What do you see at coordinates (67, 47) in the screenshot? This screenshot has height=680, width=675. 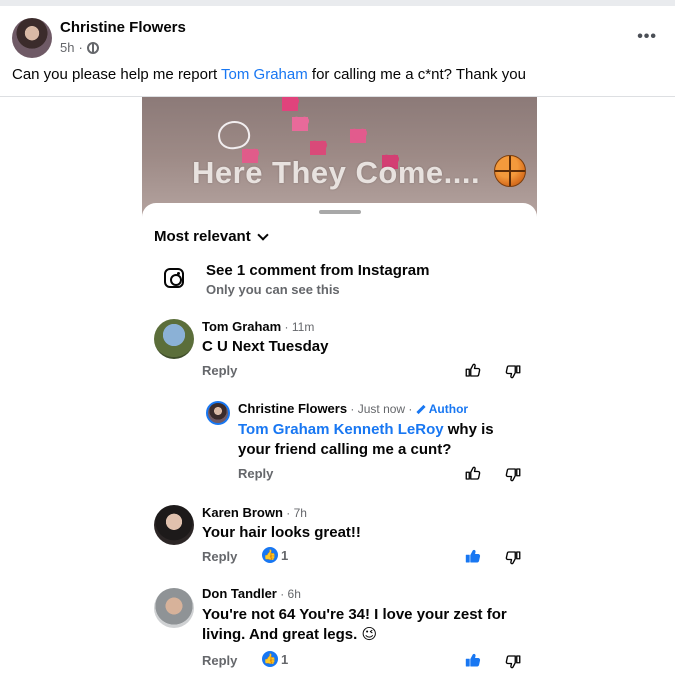 I see `post-time: 5h` at bounding box center [67, 47].